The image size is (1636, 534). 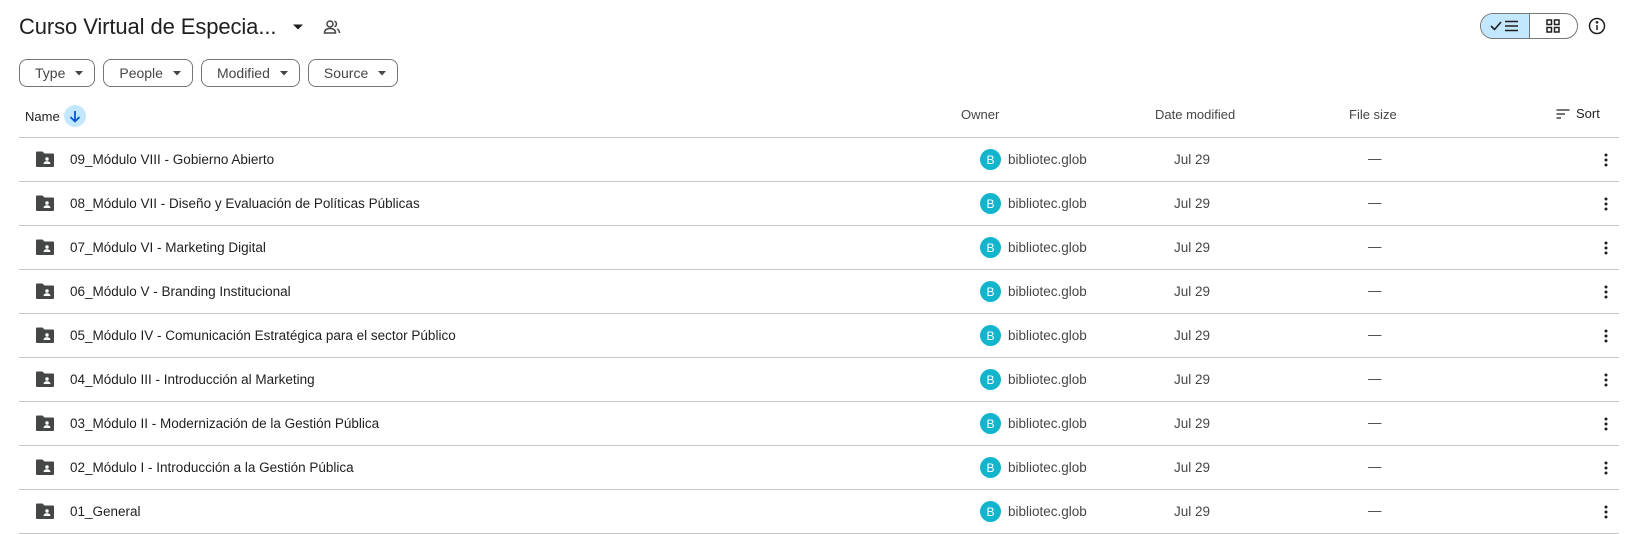 What do you see at coordinates (168, 247) in the screenshot?
I see `file-name: 07_Módulo VI - Marketing Digital` at bounding box center [168, 247].